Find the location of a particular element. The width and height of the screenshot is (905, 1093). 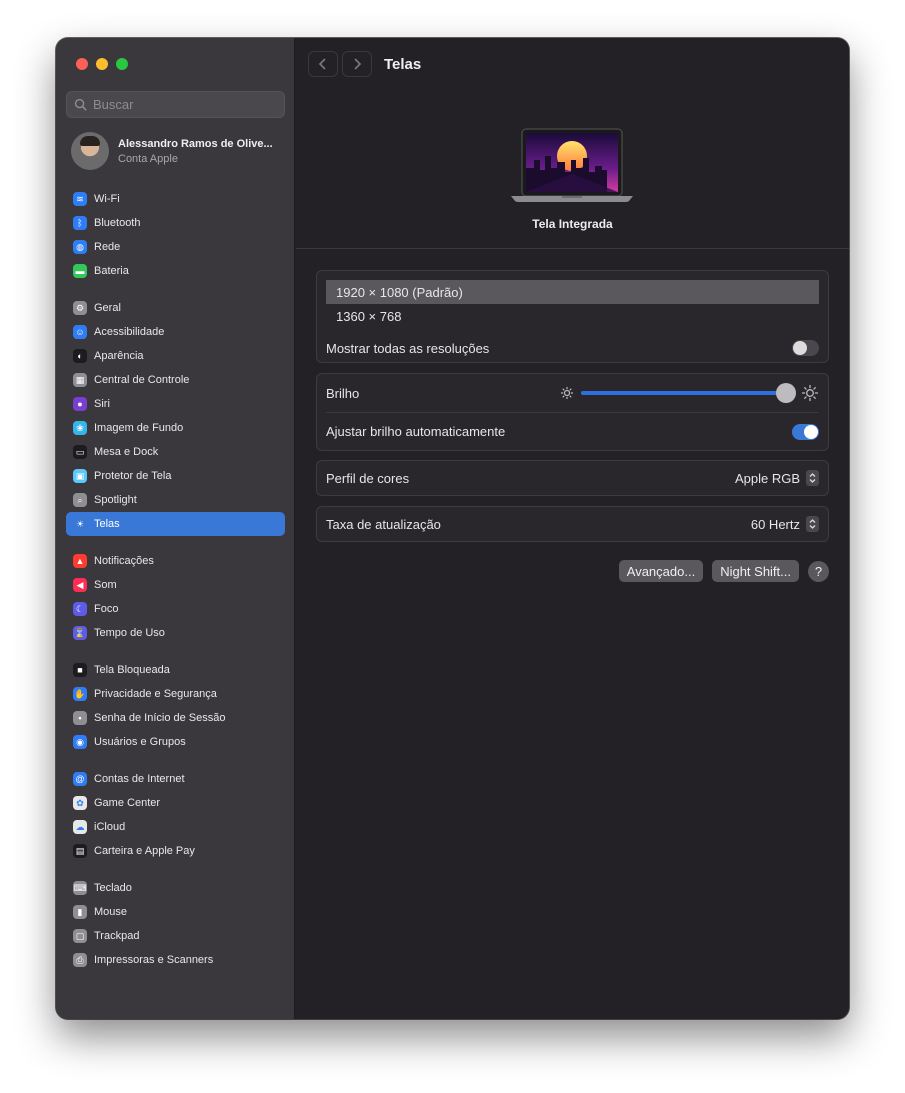

game-center-icon: ✿ is located at coordinates (80, 803).